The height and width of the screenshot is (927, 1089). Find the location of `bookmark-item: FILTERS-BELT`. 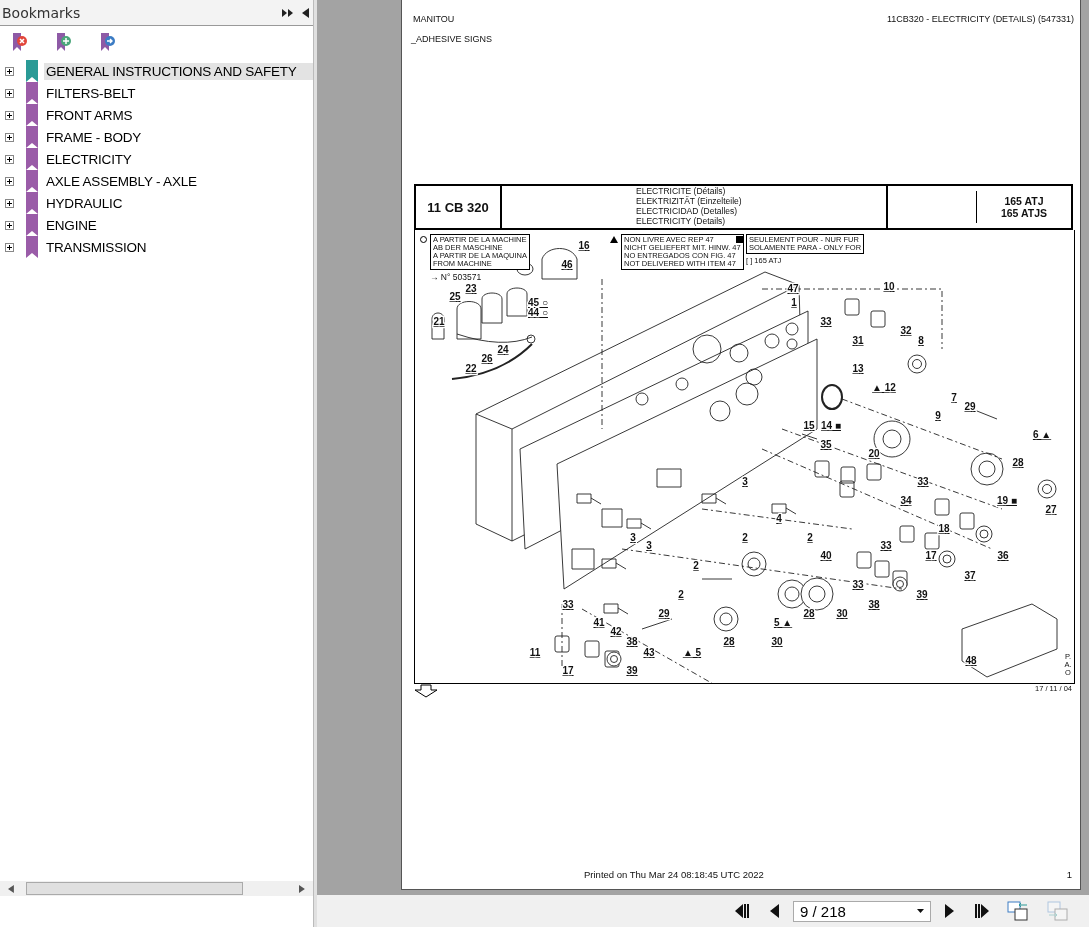

bookmark-item: FILTERS-BELT is located at coordinates (178, 93).